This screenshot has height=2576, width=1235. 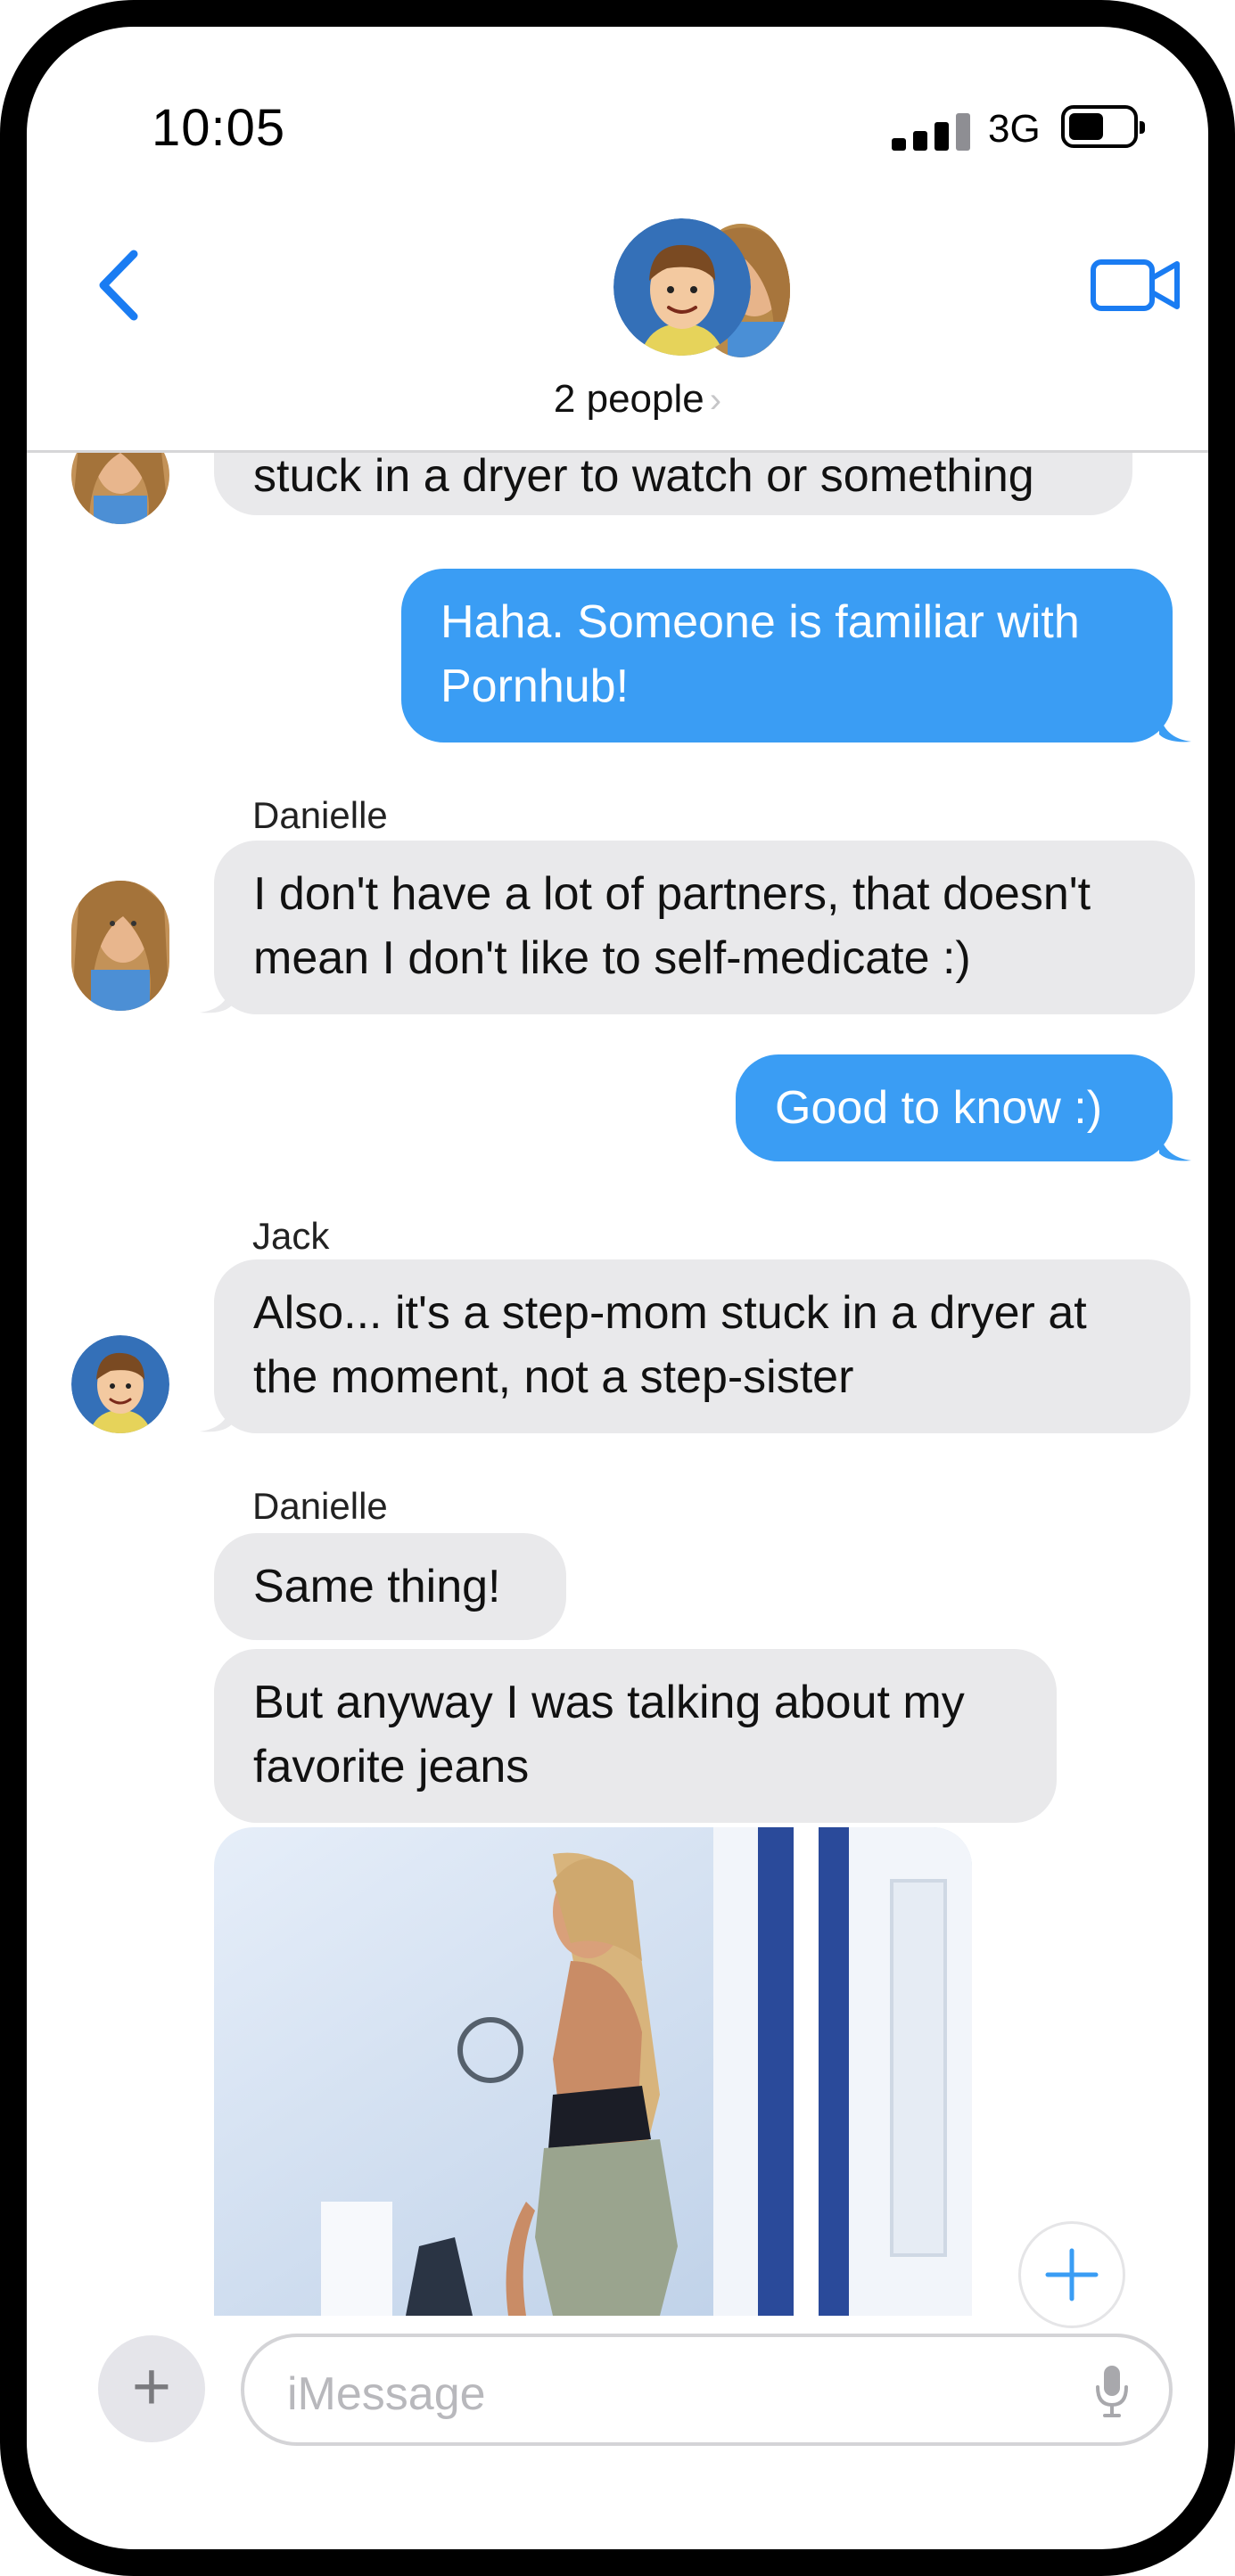 What do you see at coordinates (707, 2390) in the screenshot?
I see `message-input: iMessage` at bounding box center [707, 2390].